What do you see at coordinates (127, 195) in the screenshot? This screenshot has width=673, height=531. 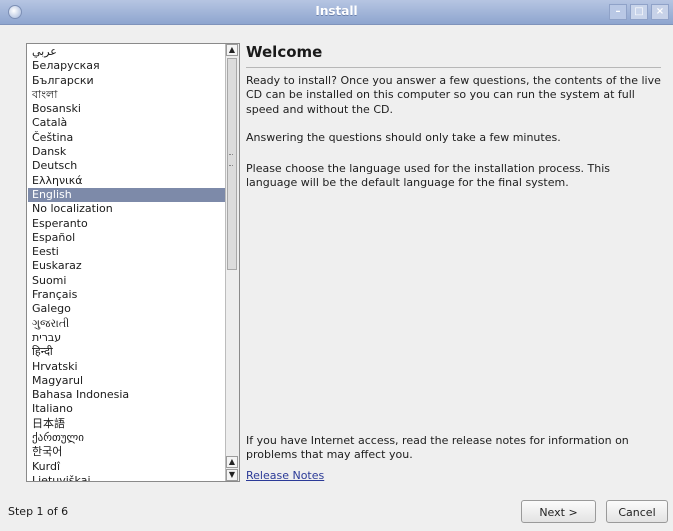 I see `language-item: English` at bounding box center [127, 195].